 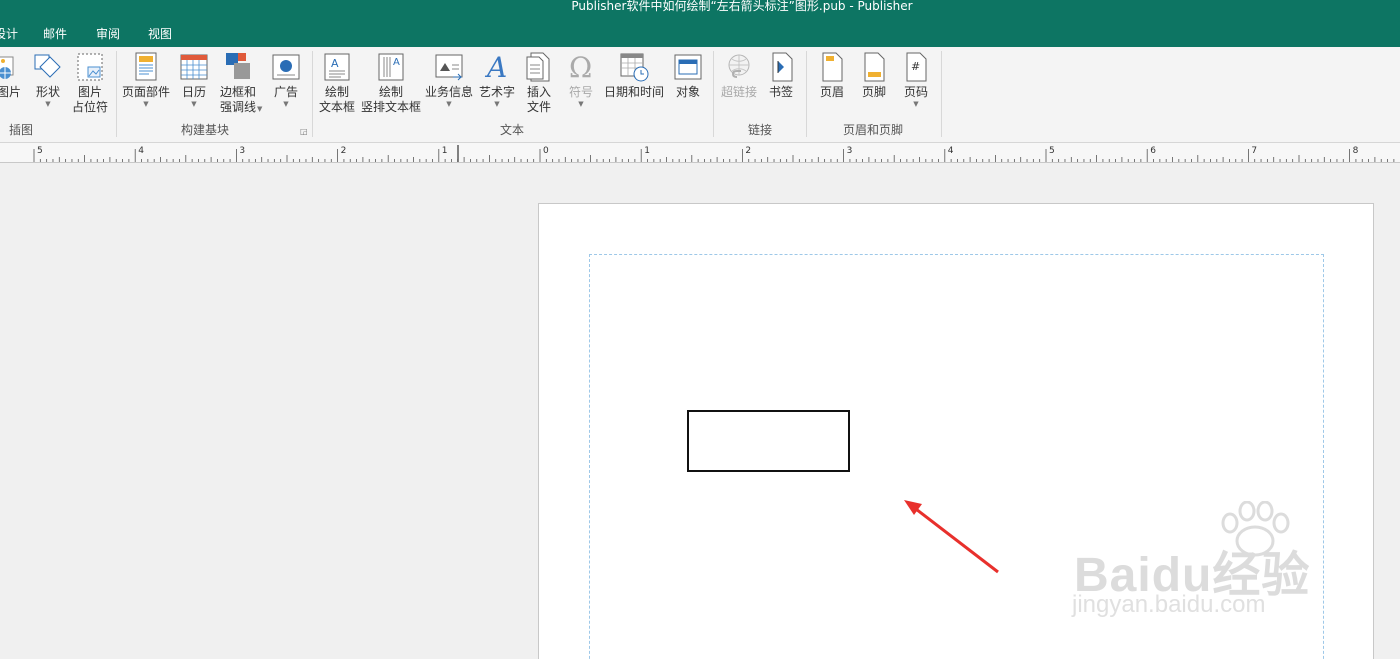 What do you see at coordinates (688, 75) in the screenshot?
I see `object-button: 对象` at bounding box center [688, 75].